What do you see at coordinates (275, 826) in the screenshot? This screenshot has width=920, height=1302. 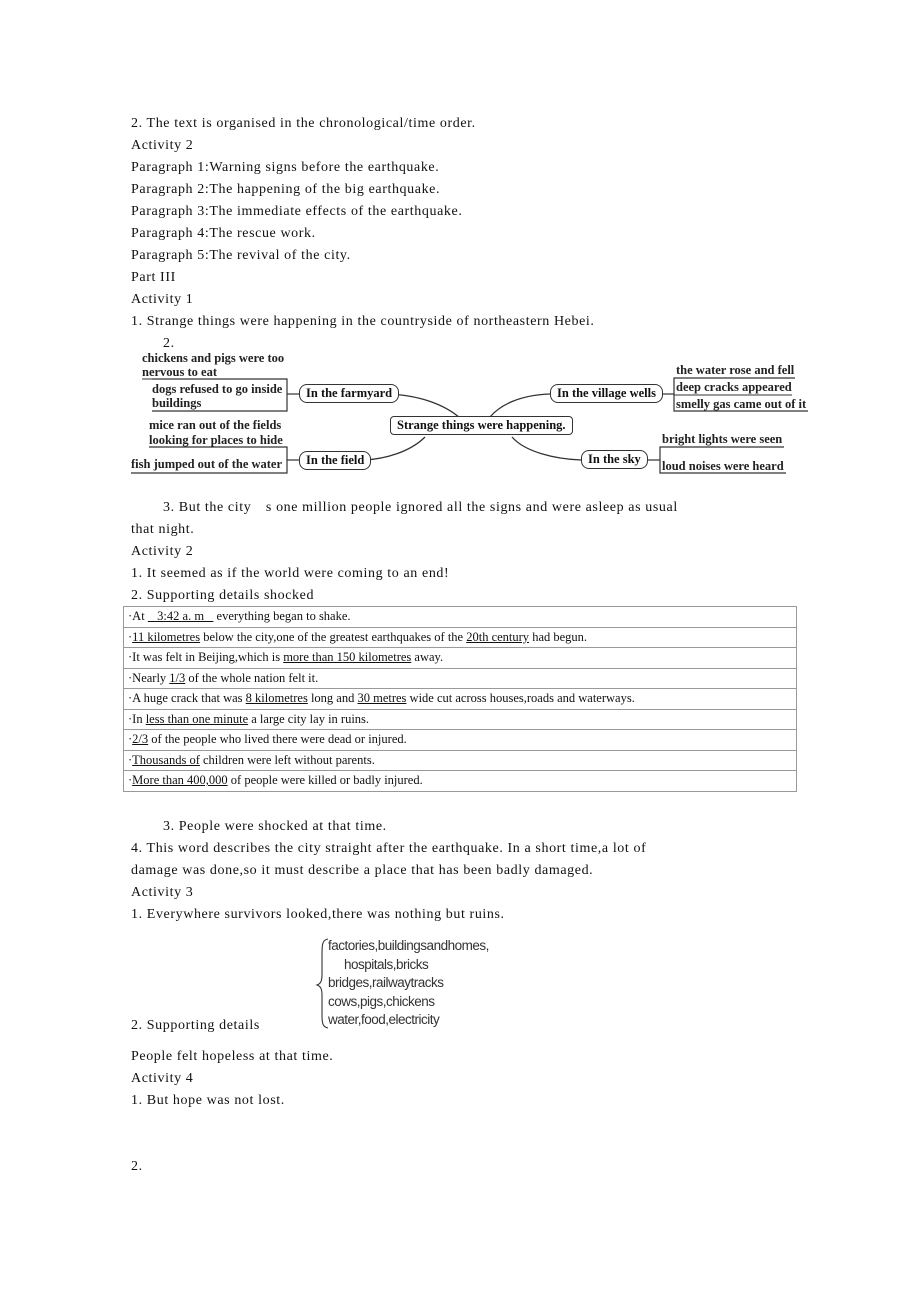 I see `answer-line: 3. People were shocked at that time.` at bounding box center [275, 826].